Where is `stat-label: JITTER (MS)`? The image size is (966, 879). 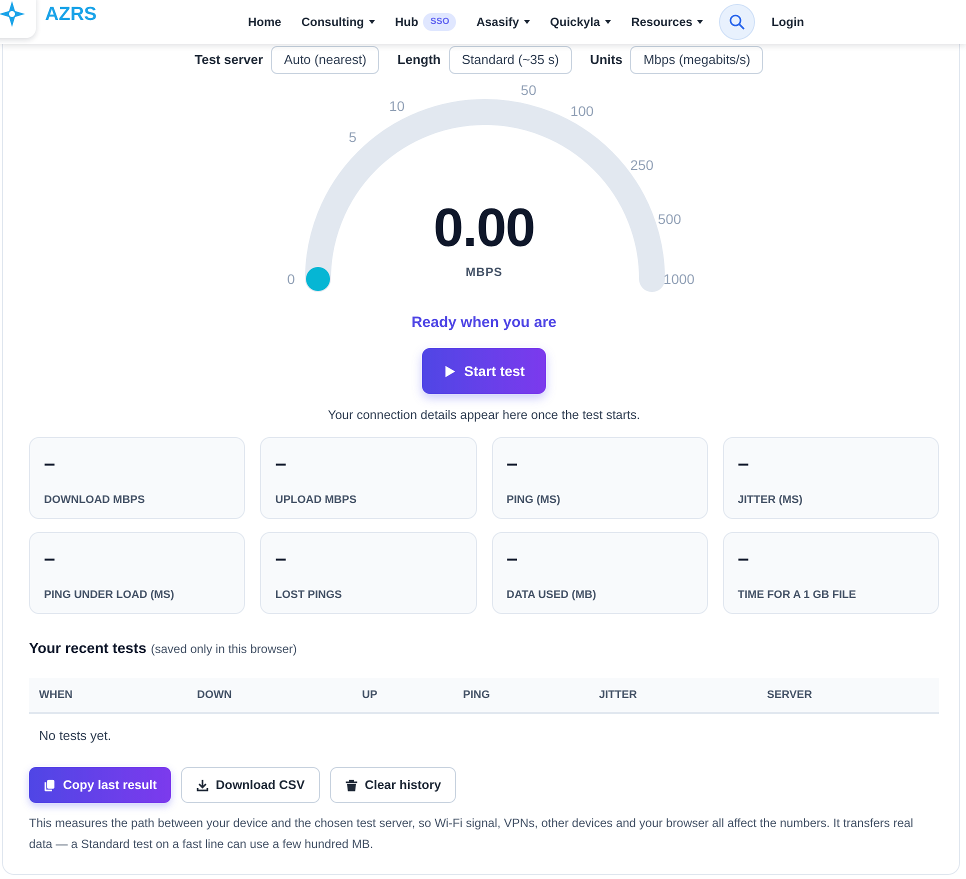 stat-label: JITTER (MS) is located at coordinates (770, 500).